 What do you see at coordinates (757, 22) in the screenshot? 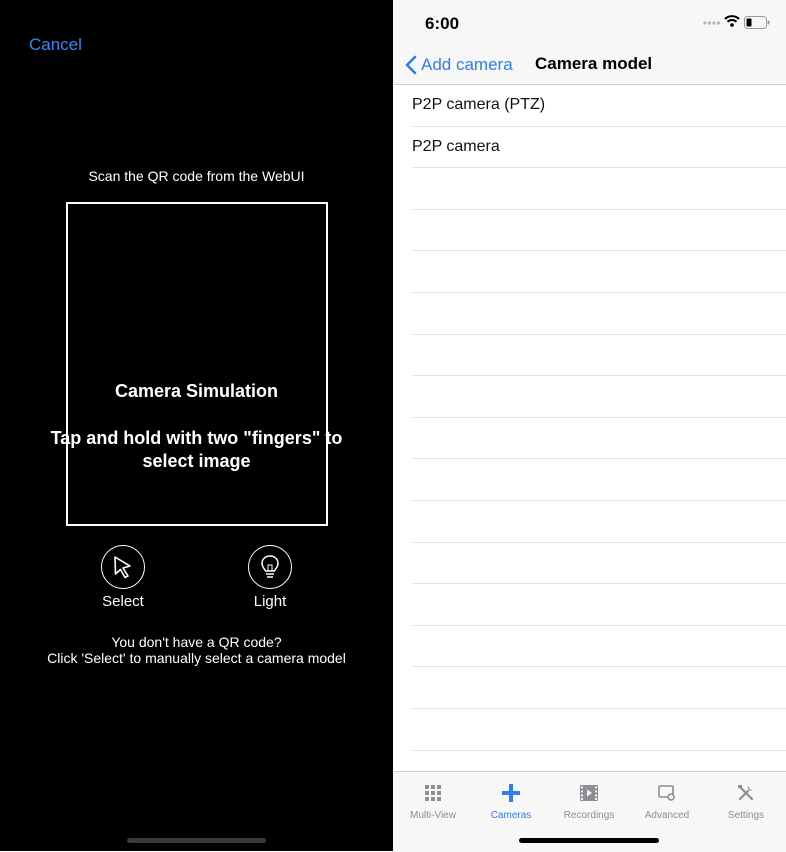
I see `battery-icon` at bounding box center [757, 22].